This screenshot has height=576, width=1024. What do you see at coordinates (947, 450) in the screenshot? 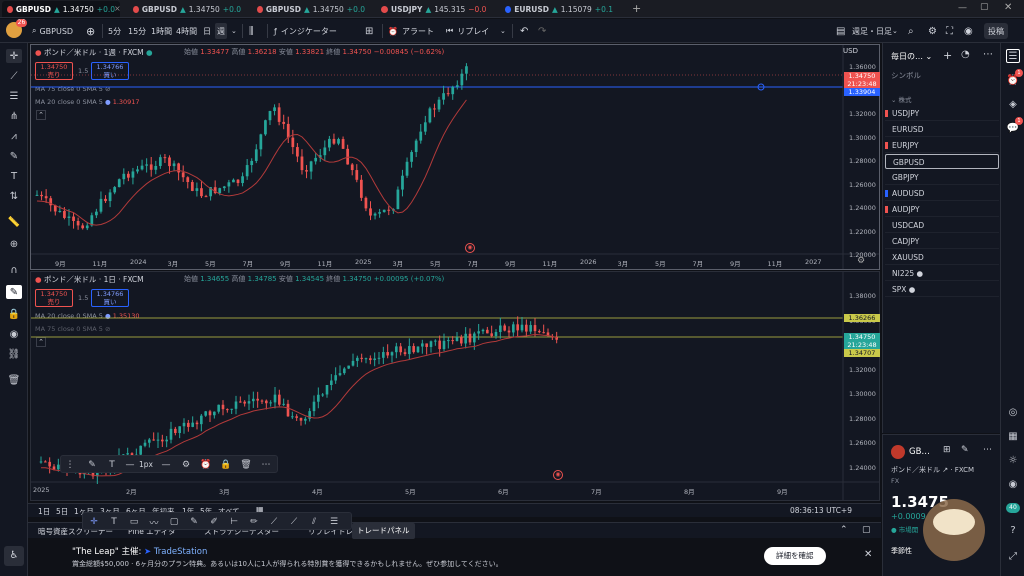
I see `grid-icon: ⊞` at bounding box center [947, 450].